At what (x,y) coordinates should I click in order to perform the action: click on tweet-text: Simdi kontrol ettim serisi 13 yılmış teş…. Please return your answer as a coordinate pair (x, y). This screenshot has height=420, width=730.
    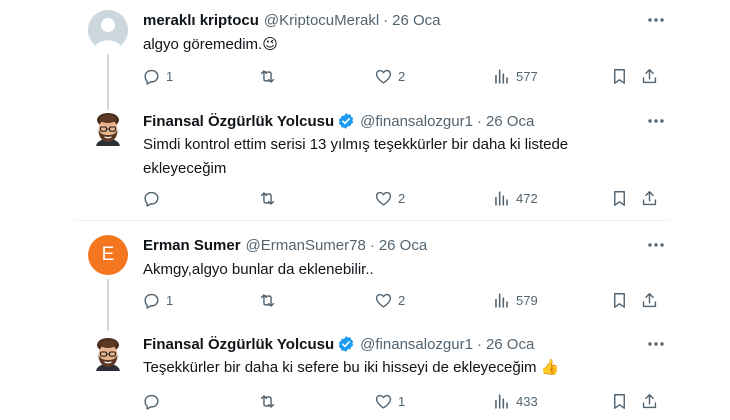
    Looking at the image, I should click on (356, 156).